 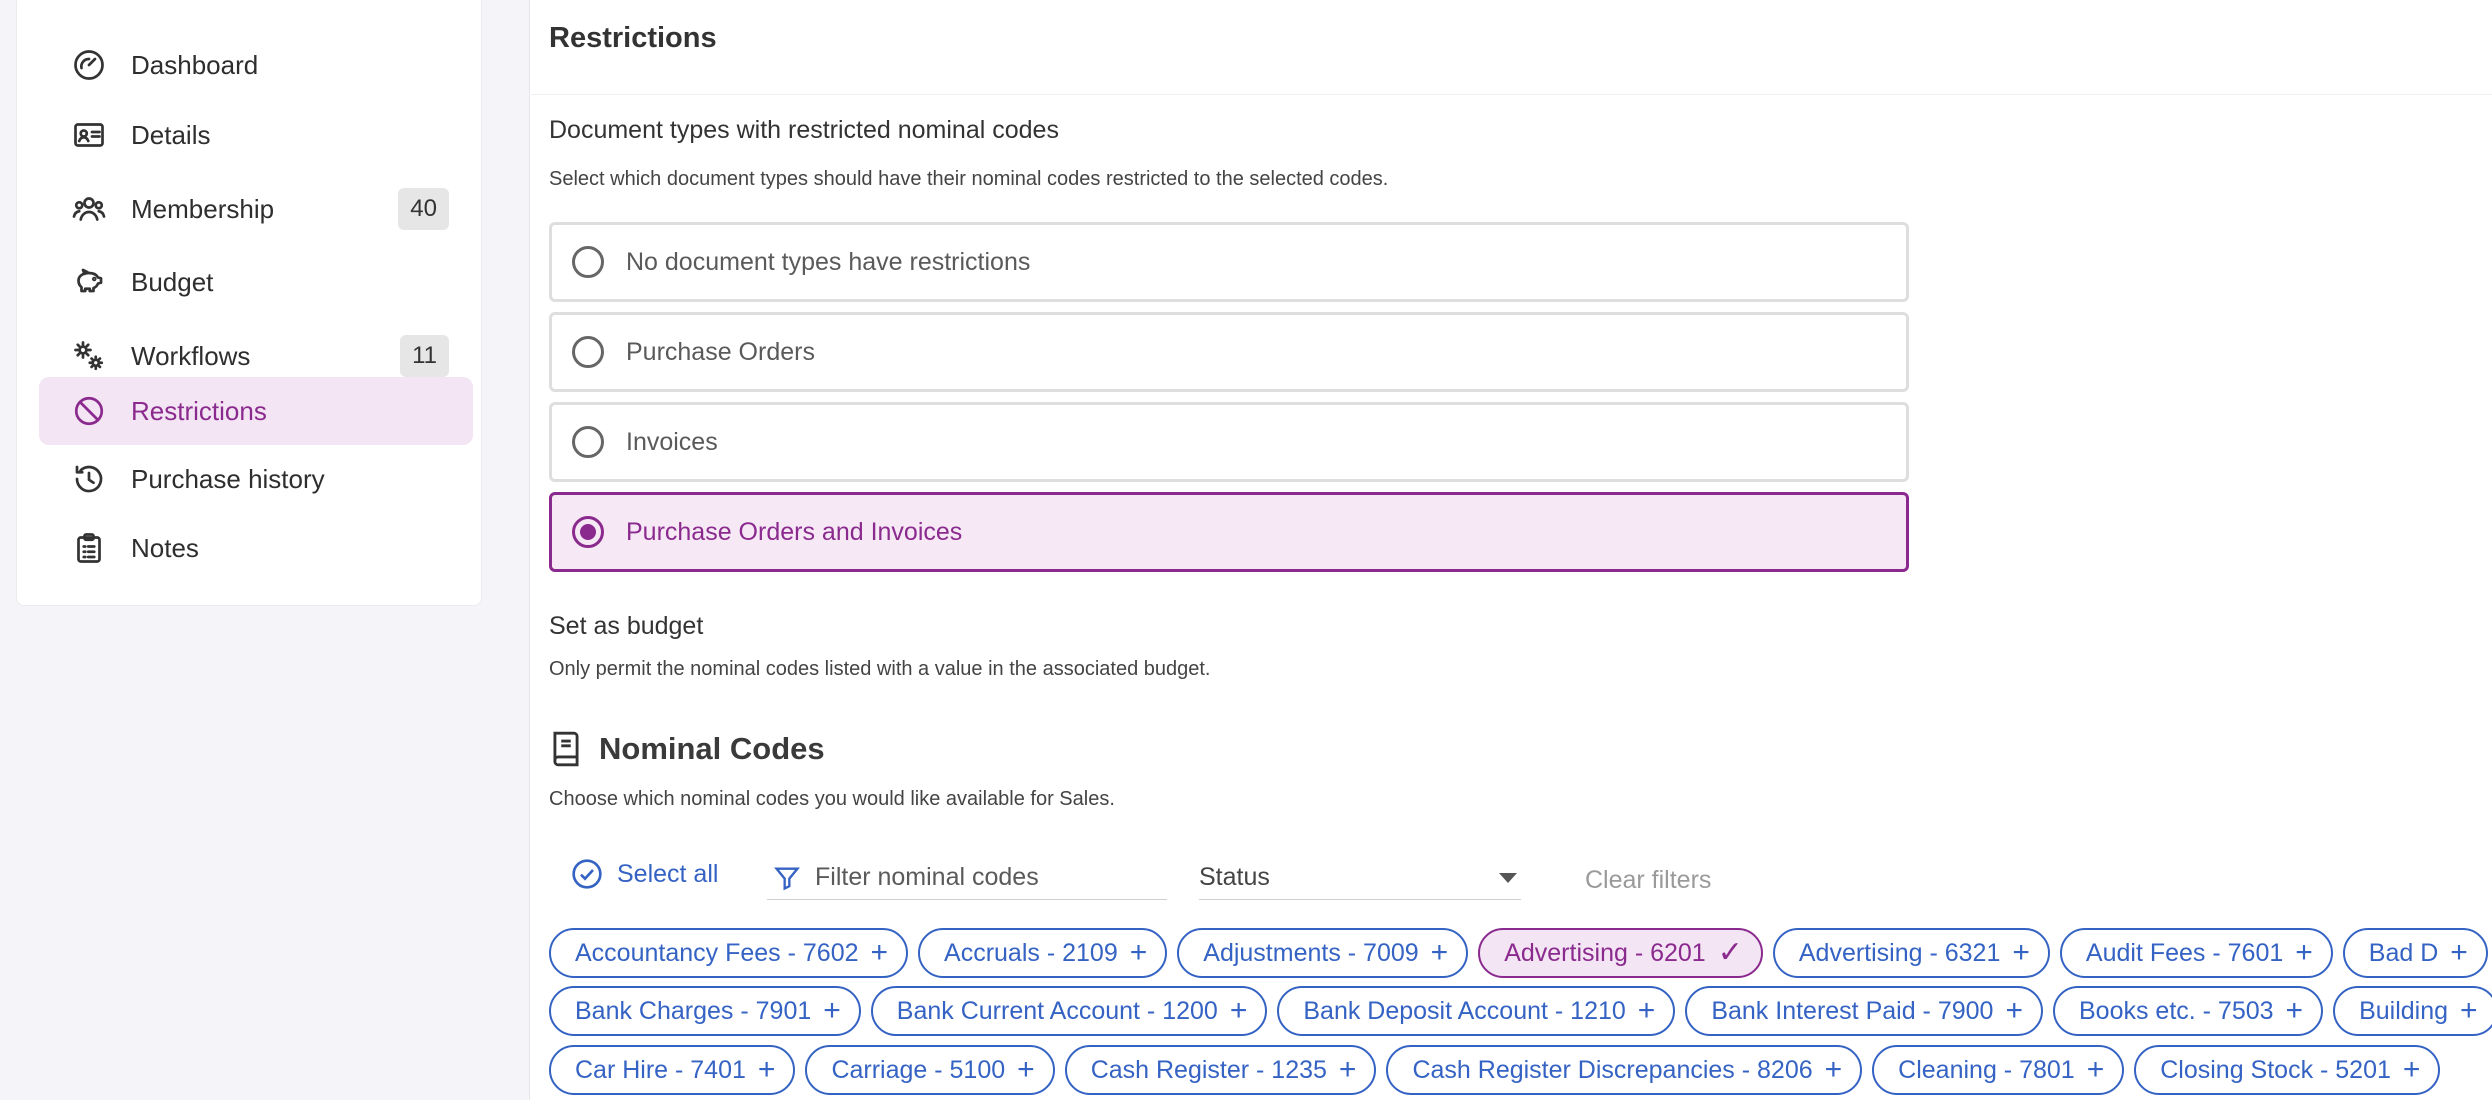 What do you see at coordinates (1311, 952) in the screenshot?
I see `chip-label: Adjustments - 7009` at bounding box center [1311, 952].